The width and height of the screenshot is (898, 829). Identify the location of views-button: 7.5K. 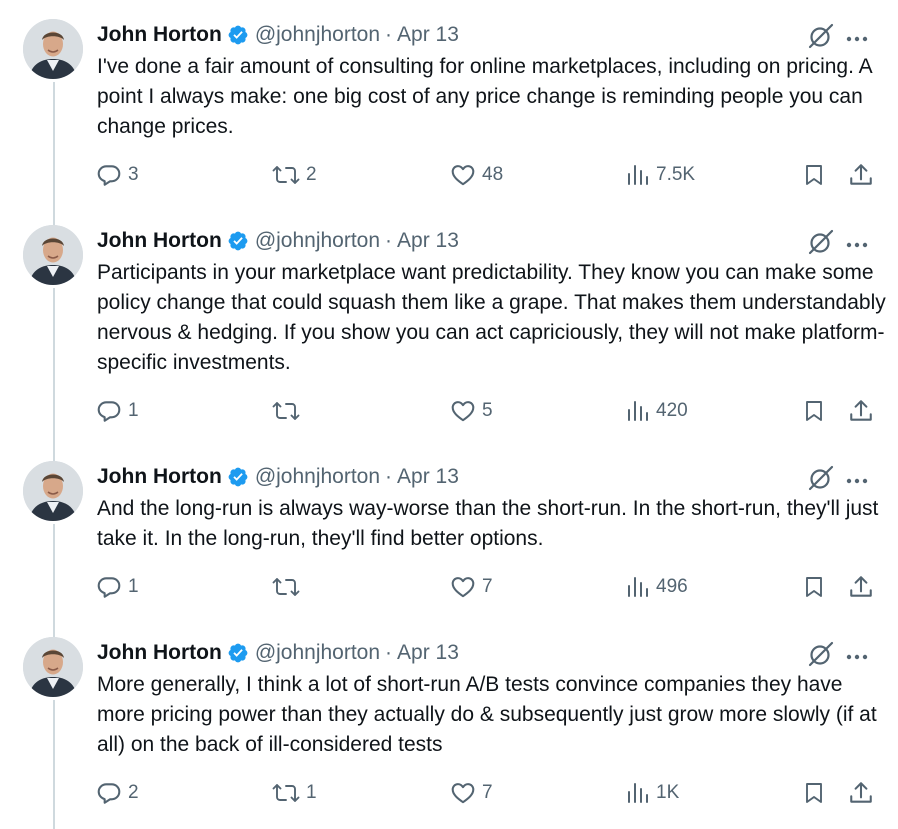
(660, 175).